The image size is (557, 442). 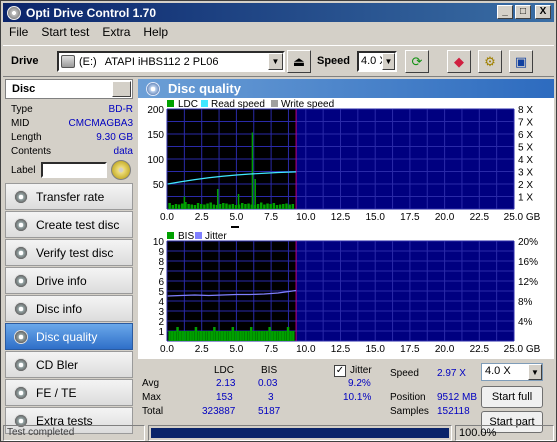 What do you see at coordinates (525, 148) in the screenshot?
I see `y2-tick-label: 5 X` at bounding box center [525, 148].